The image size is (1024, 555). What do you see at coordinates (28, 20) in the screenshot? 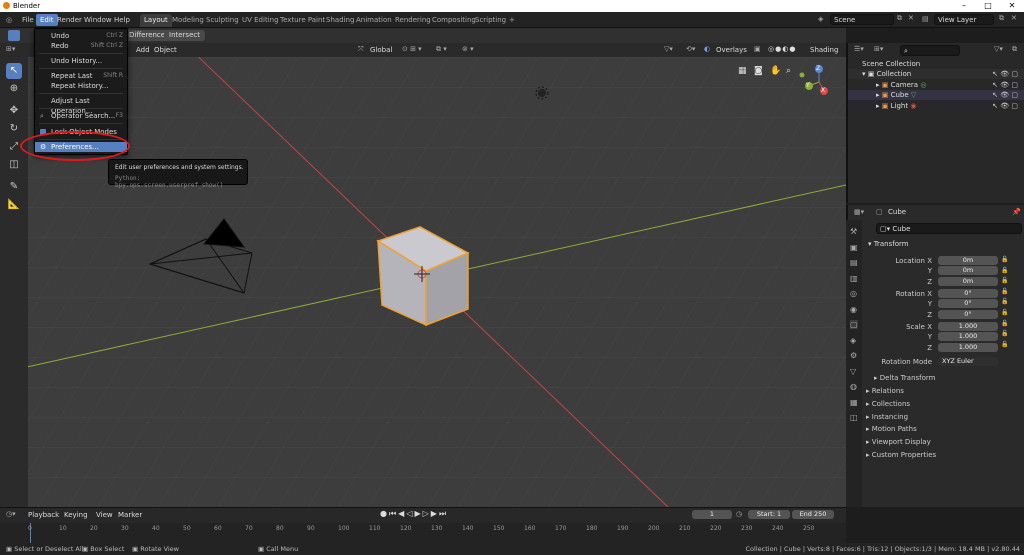
I see `menu-file: File` at bounding box center [28, 20].